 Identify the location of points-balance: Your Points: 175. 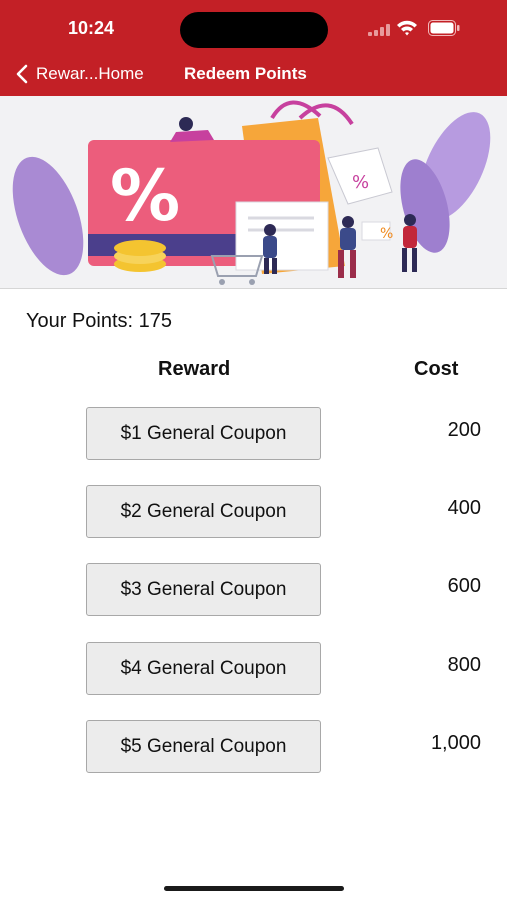
(99, 321).